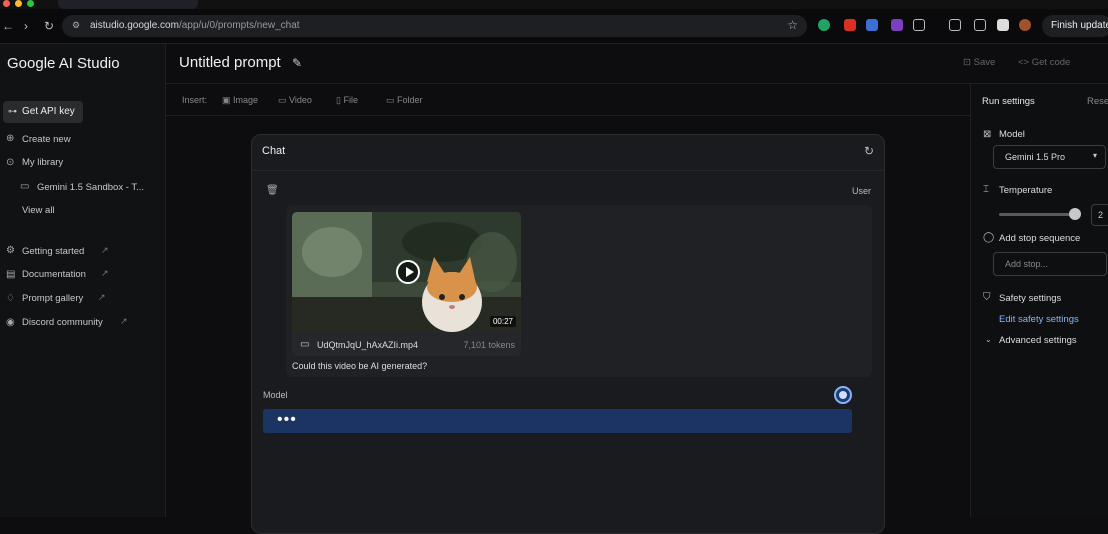  Describe the element at coordinates (1008, 101) in the screenshot. I see `run-settings-title: Run settings` at that location.